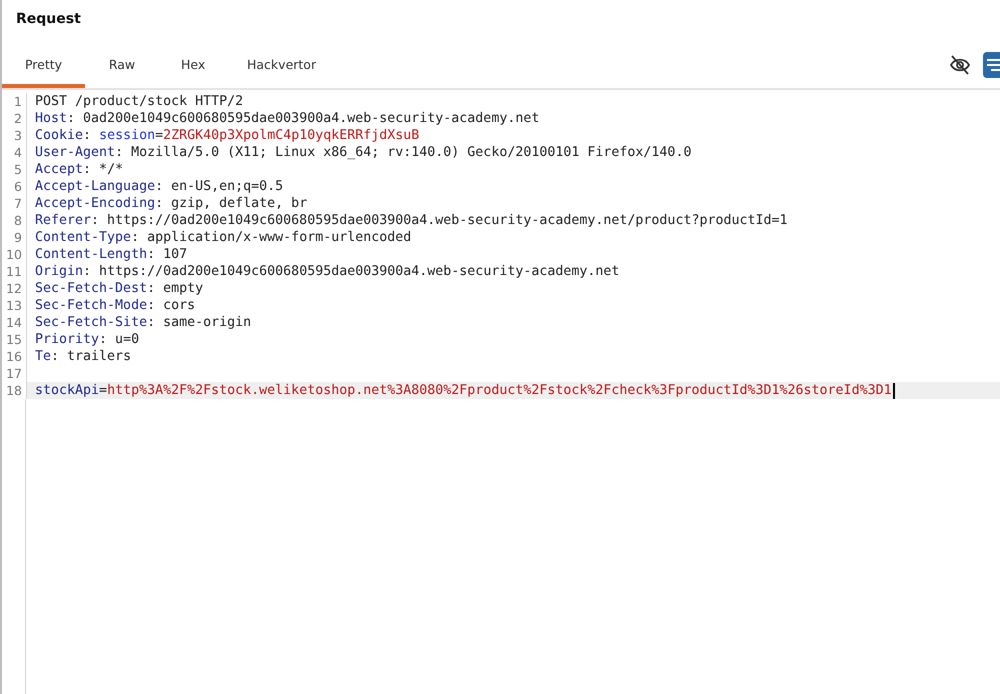 This screenshot has height=694, width=1000. I want to click on code-line: Te: trailers, so click(83, 356).